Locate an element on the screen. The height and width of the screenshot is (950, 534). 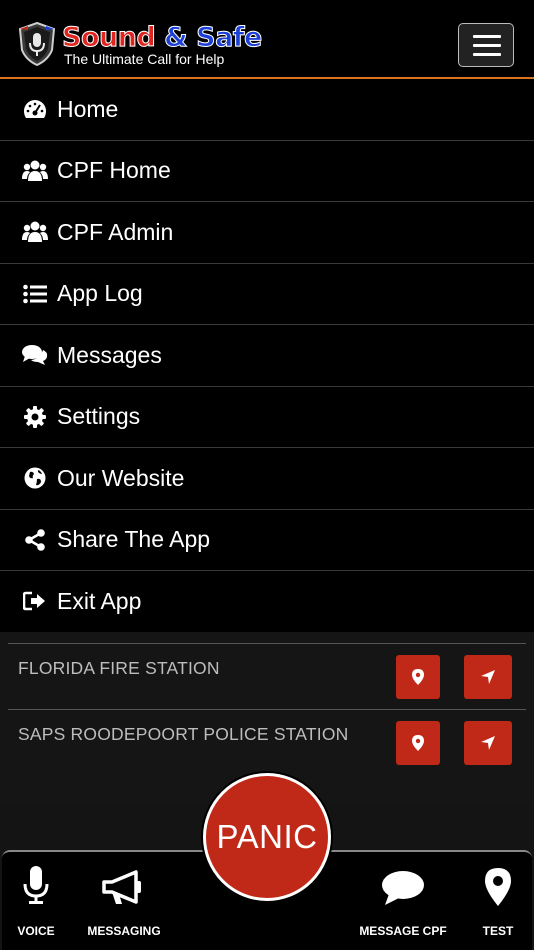
menu-item-label: Home is located at coordinates (88, 108).